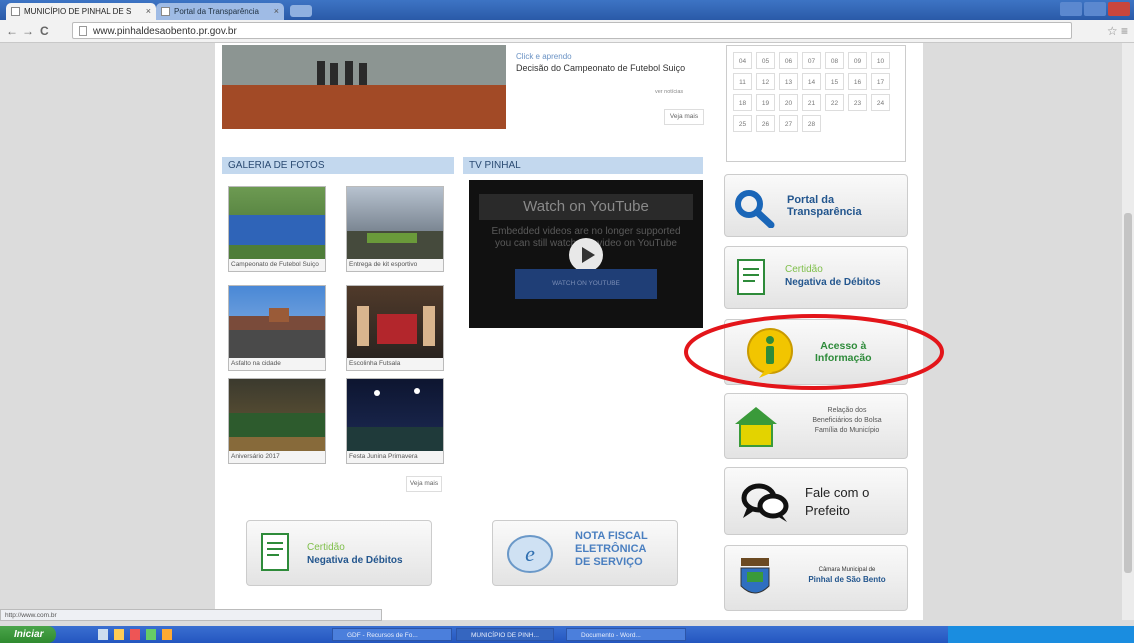  Describe the element at coordinates (256, 363) in the screenshot. I see `gallery-caption: Asfalto na cidade` at that location.